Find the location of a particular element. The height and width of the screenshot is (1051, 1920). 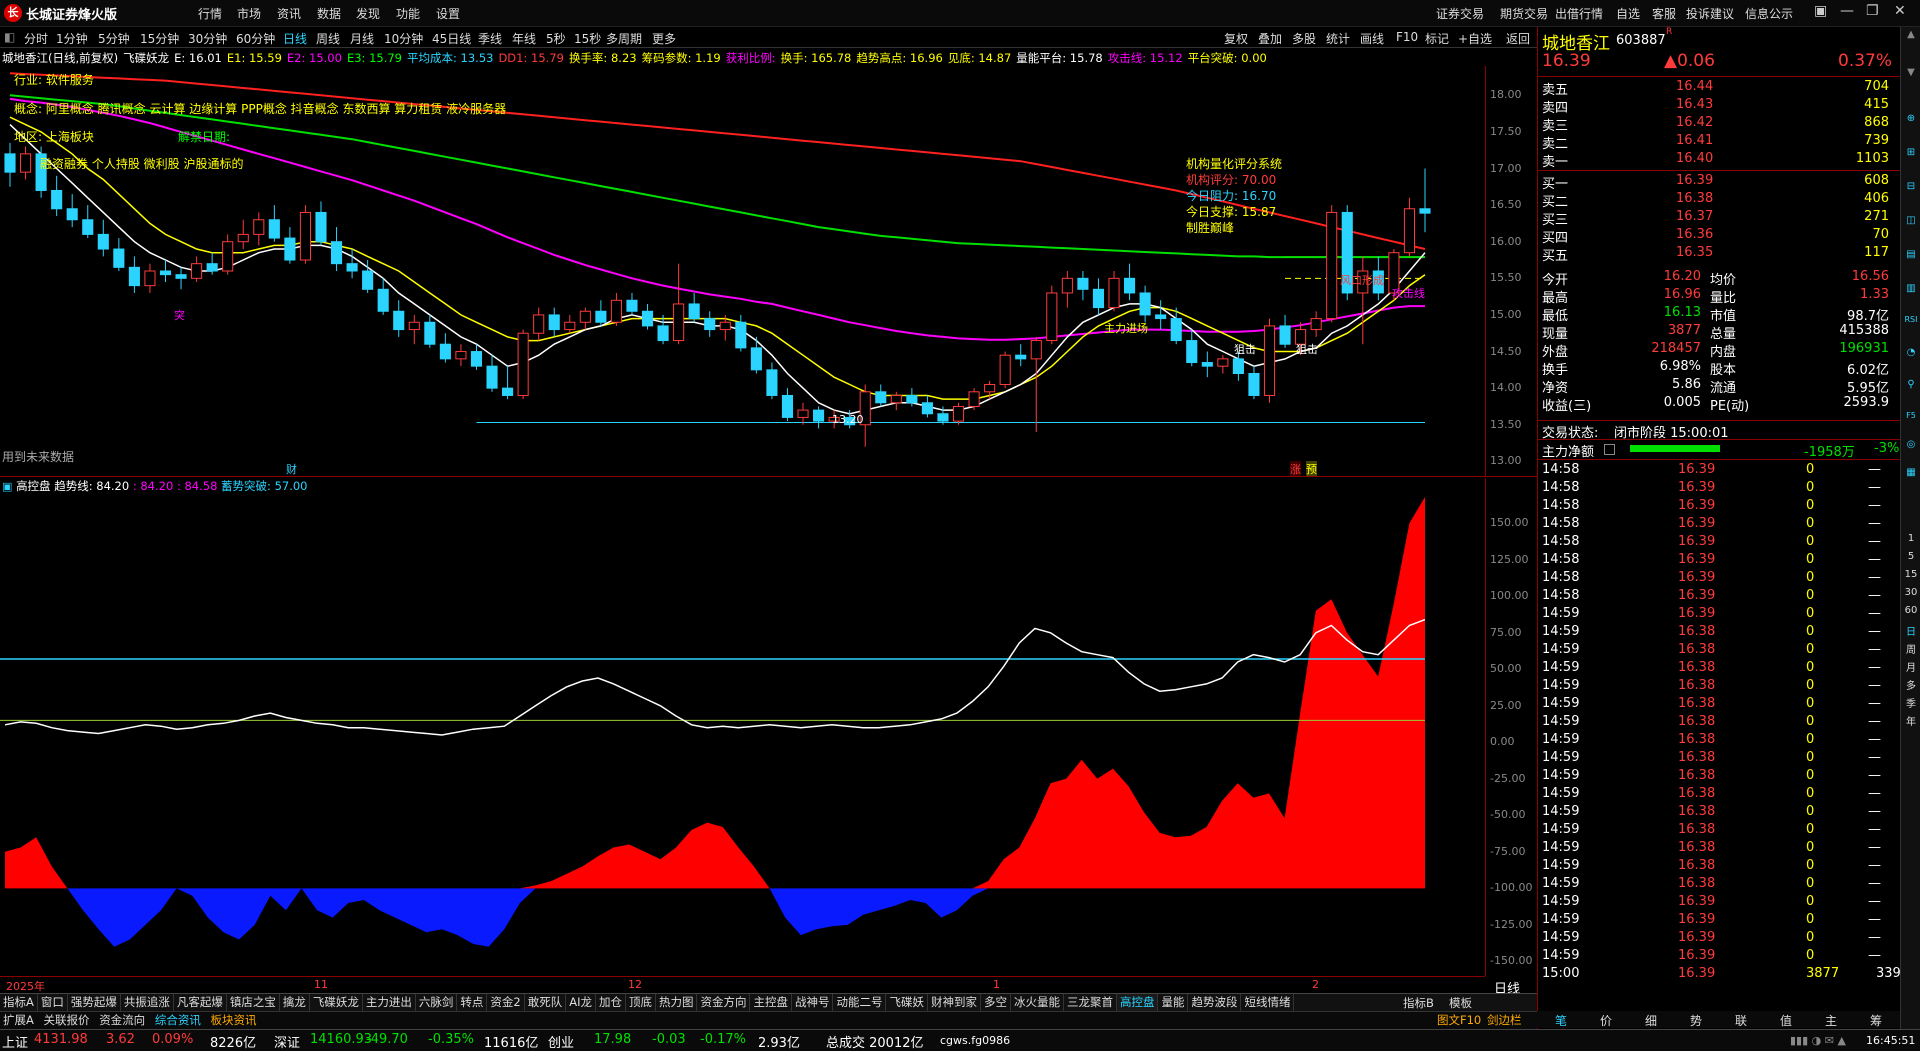

detail-tab: 细 is located at coordinates (1651, 1020).